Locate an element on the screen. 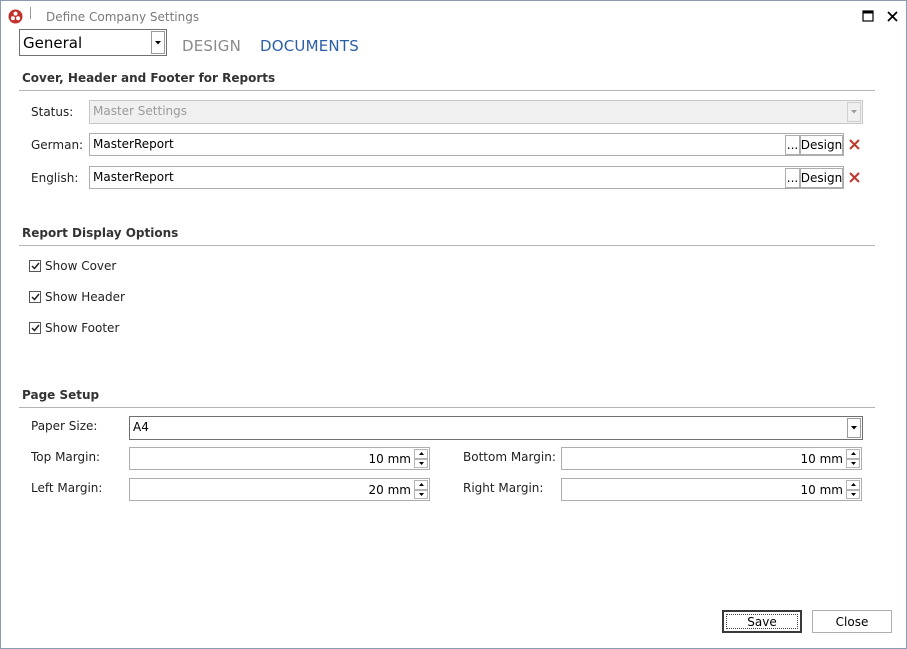  show-cover-checkbox: Show Cover is located at coordinates (72, 266).